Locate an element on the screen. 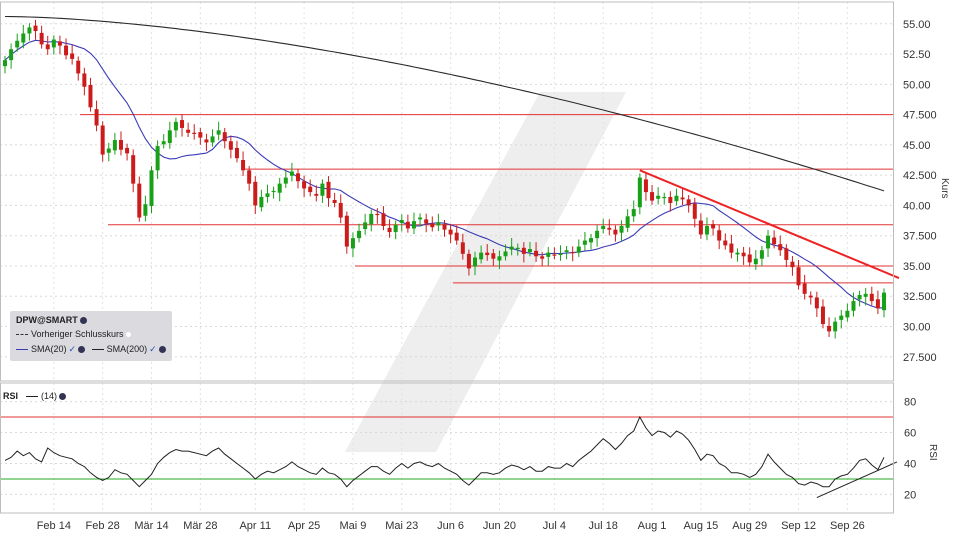 The height and width of the screenshot is (540, 960). date-tick-label: Apr 25 is located at coordinates (304, 526).